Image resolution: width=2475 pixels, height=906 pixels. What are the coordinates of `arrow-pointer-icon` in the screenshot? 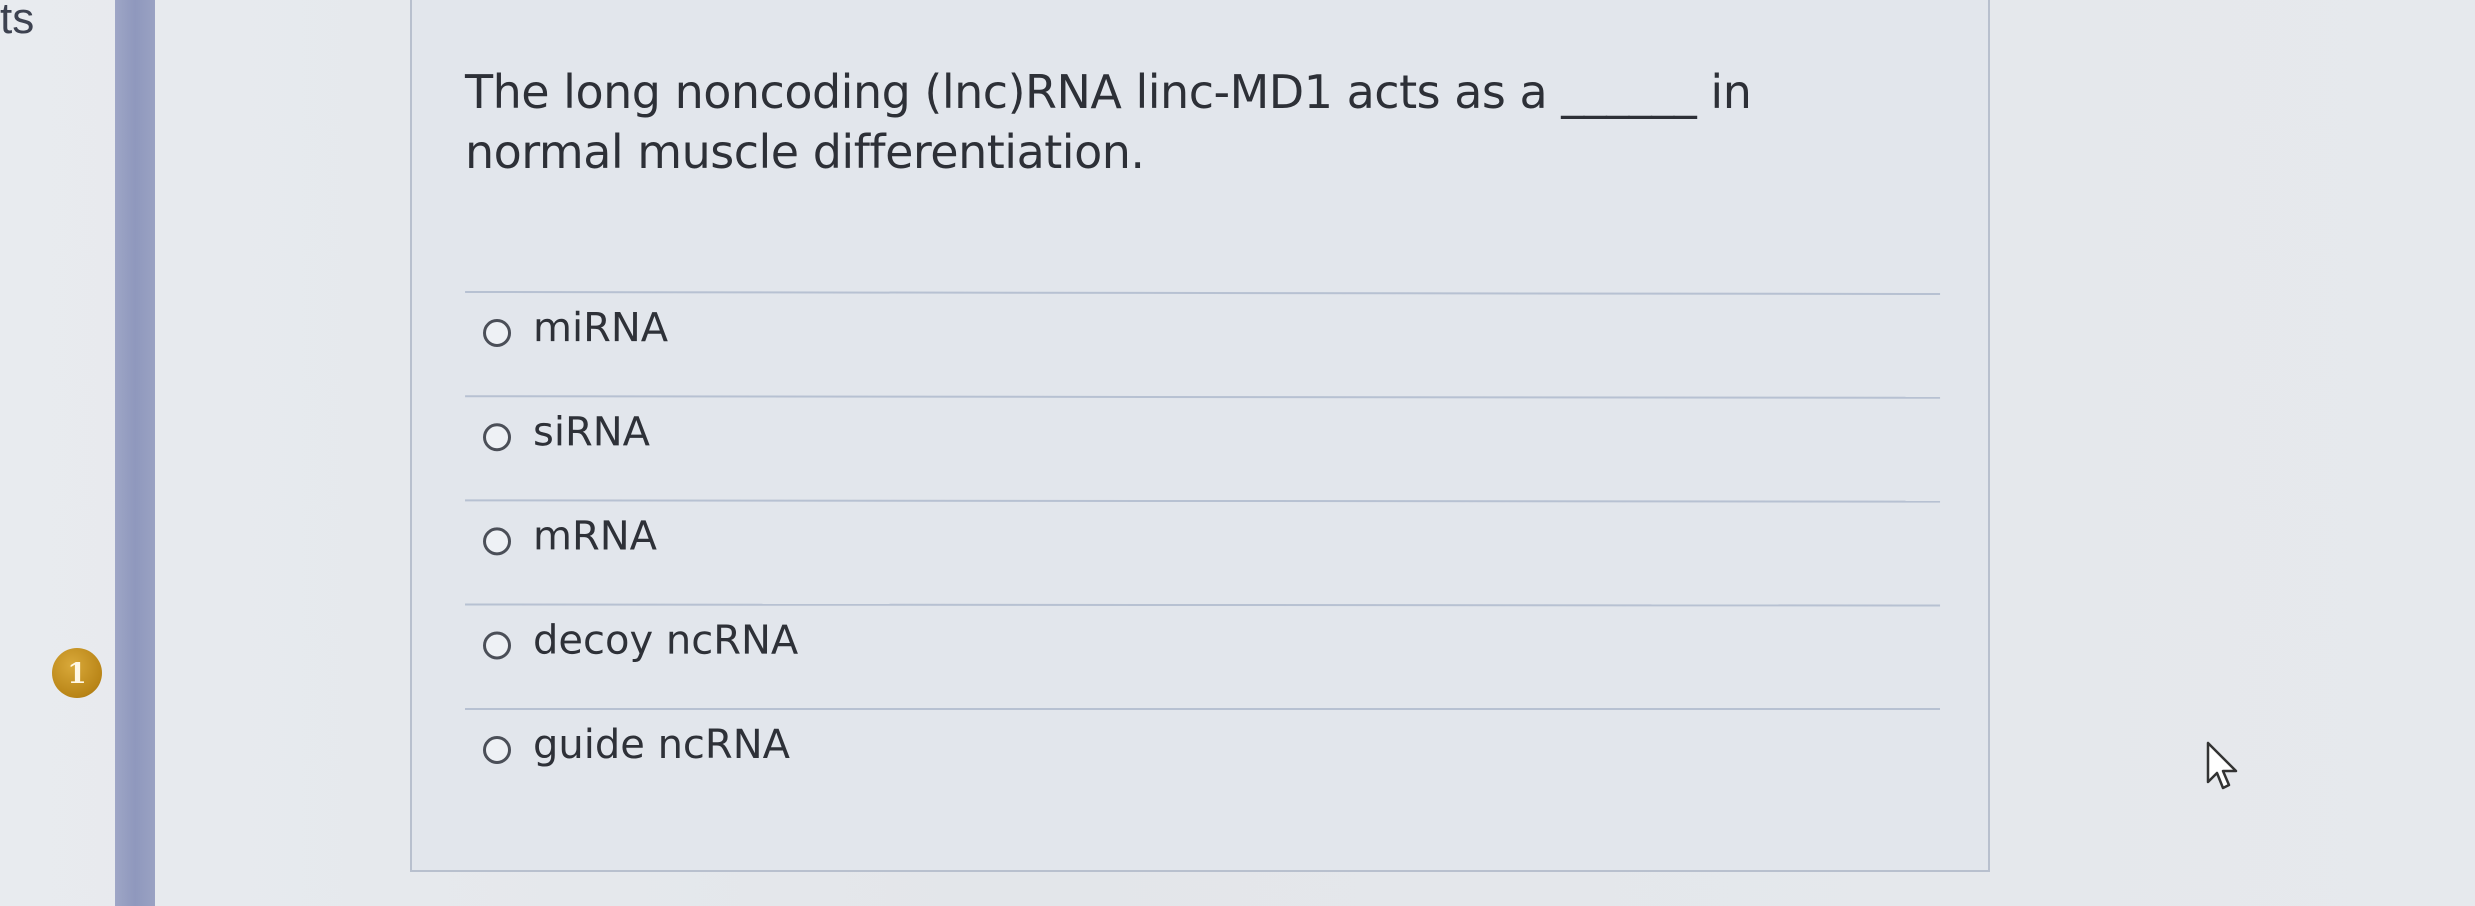 It's located at (2222, 765).